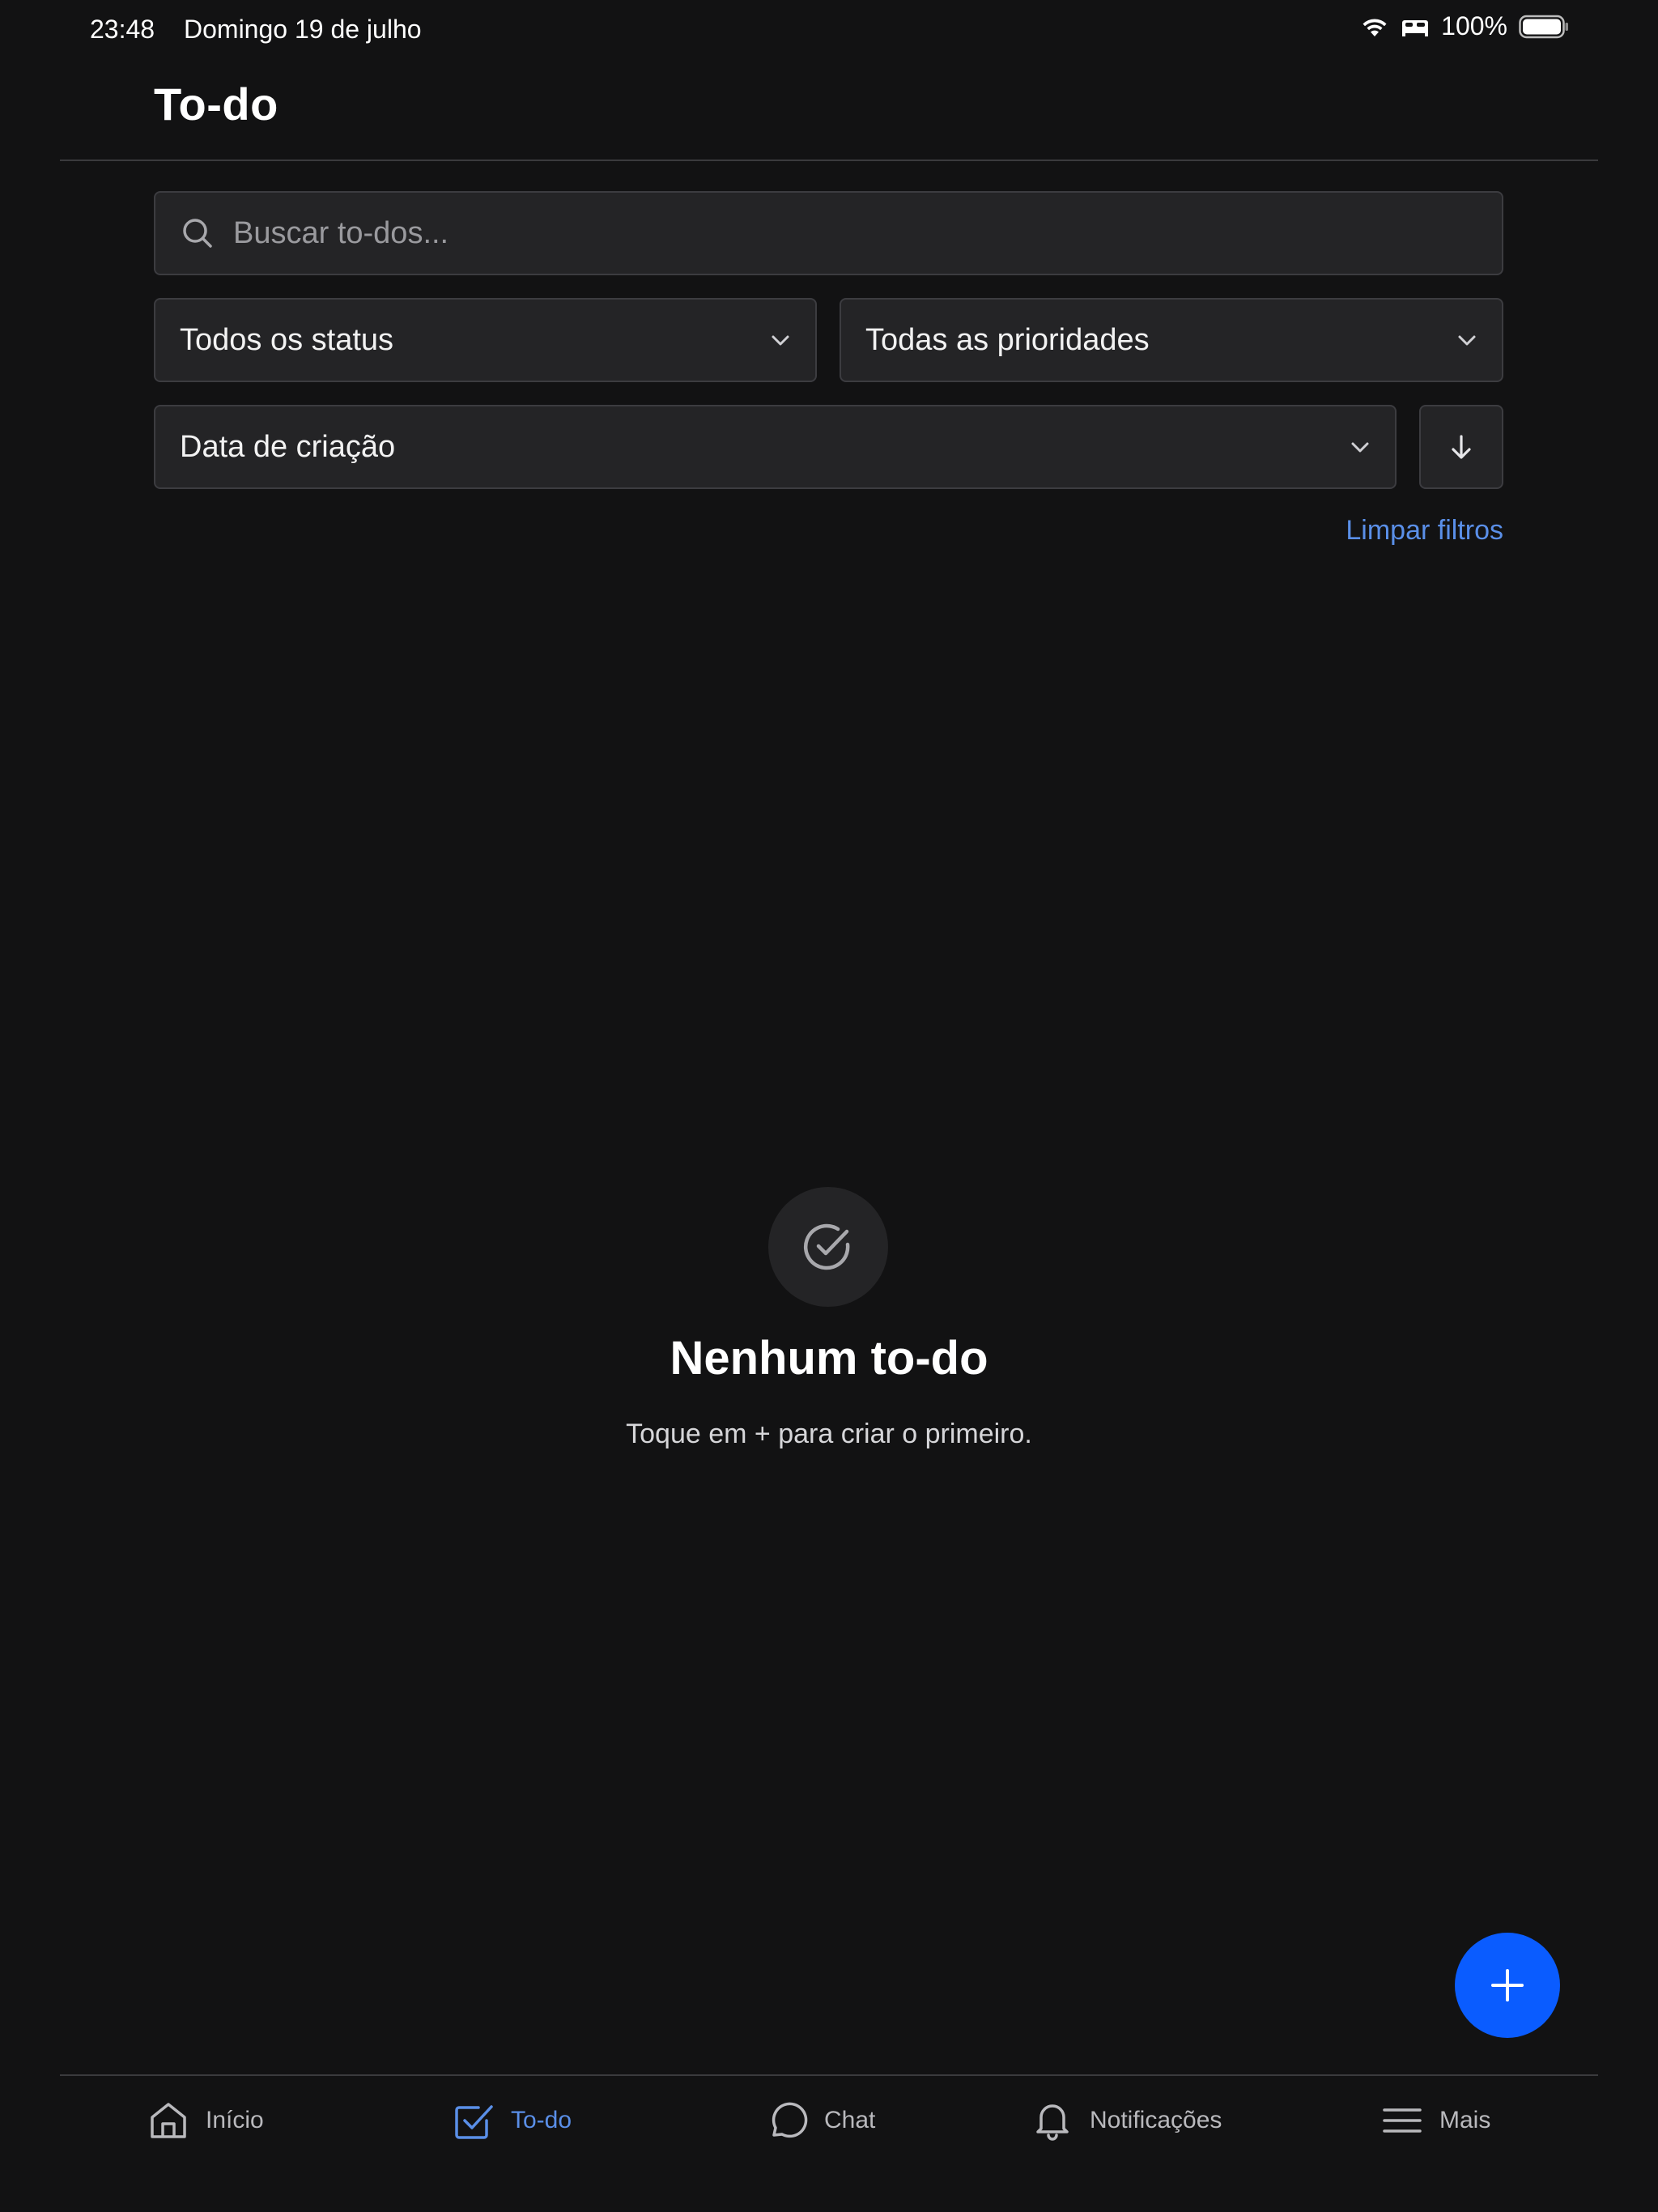 Image resolution: width=1658 pixels, height=2212 pixels. I want to click on nav-item-label: To-do, so click(541, 2120).